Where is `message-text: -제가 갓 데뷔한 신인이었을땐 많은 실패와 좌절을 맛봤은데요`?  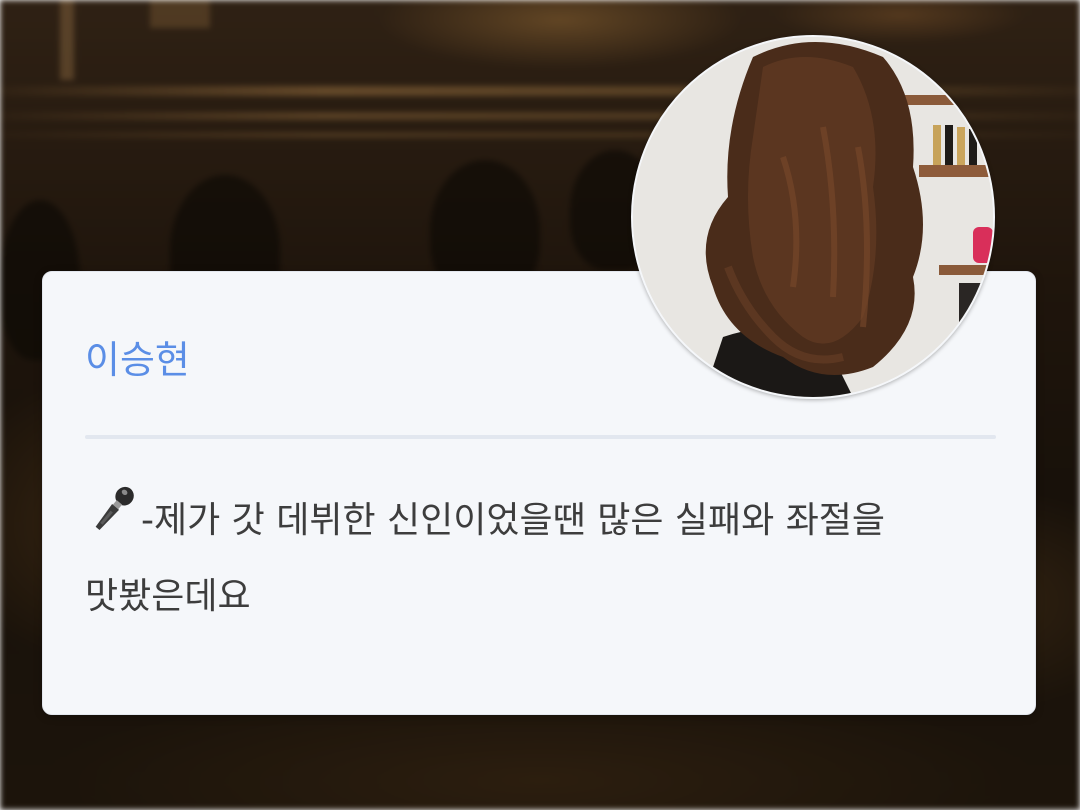
message-text: -제가 갓 데뷔한 신인이었을땐 많은 실패와 좌절을 맛봤은데요 is located at coordinates (485, 558).